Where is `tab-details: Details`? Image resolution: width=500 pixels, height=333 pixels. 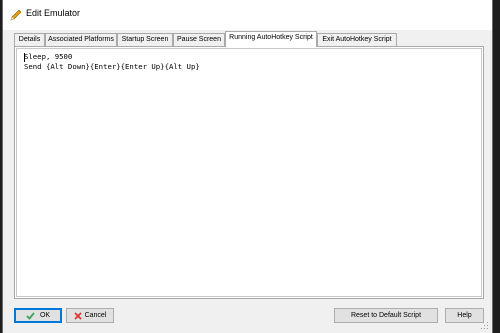 tab-details: Details is located at coordinates (29, 39).